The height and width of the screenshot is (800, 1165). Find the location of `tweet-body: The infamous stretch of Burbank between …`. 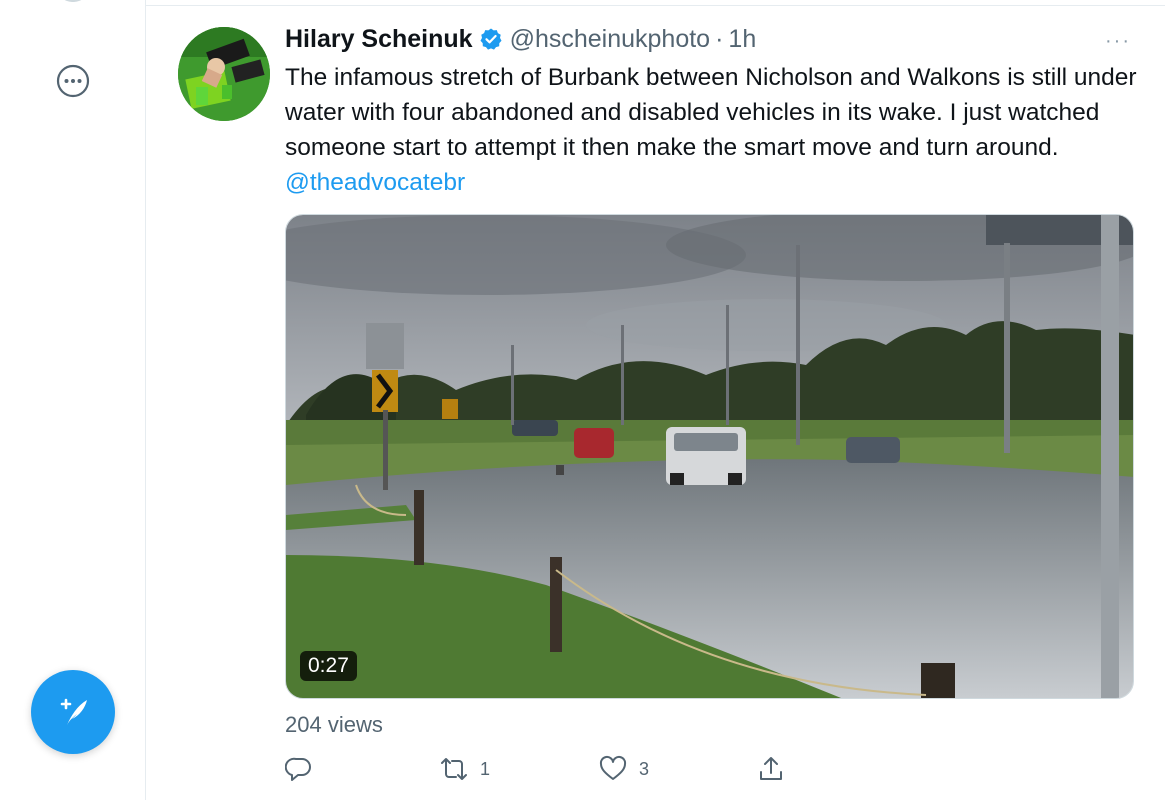

tweet-body: The infamous stretch of Burbank between … is located at coordinates (711, 112).